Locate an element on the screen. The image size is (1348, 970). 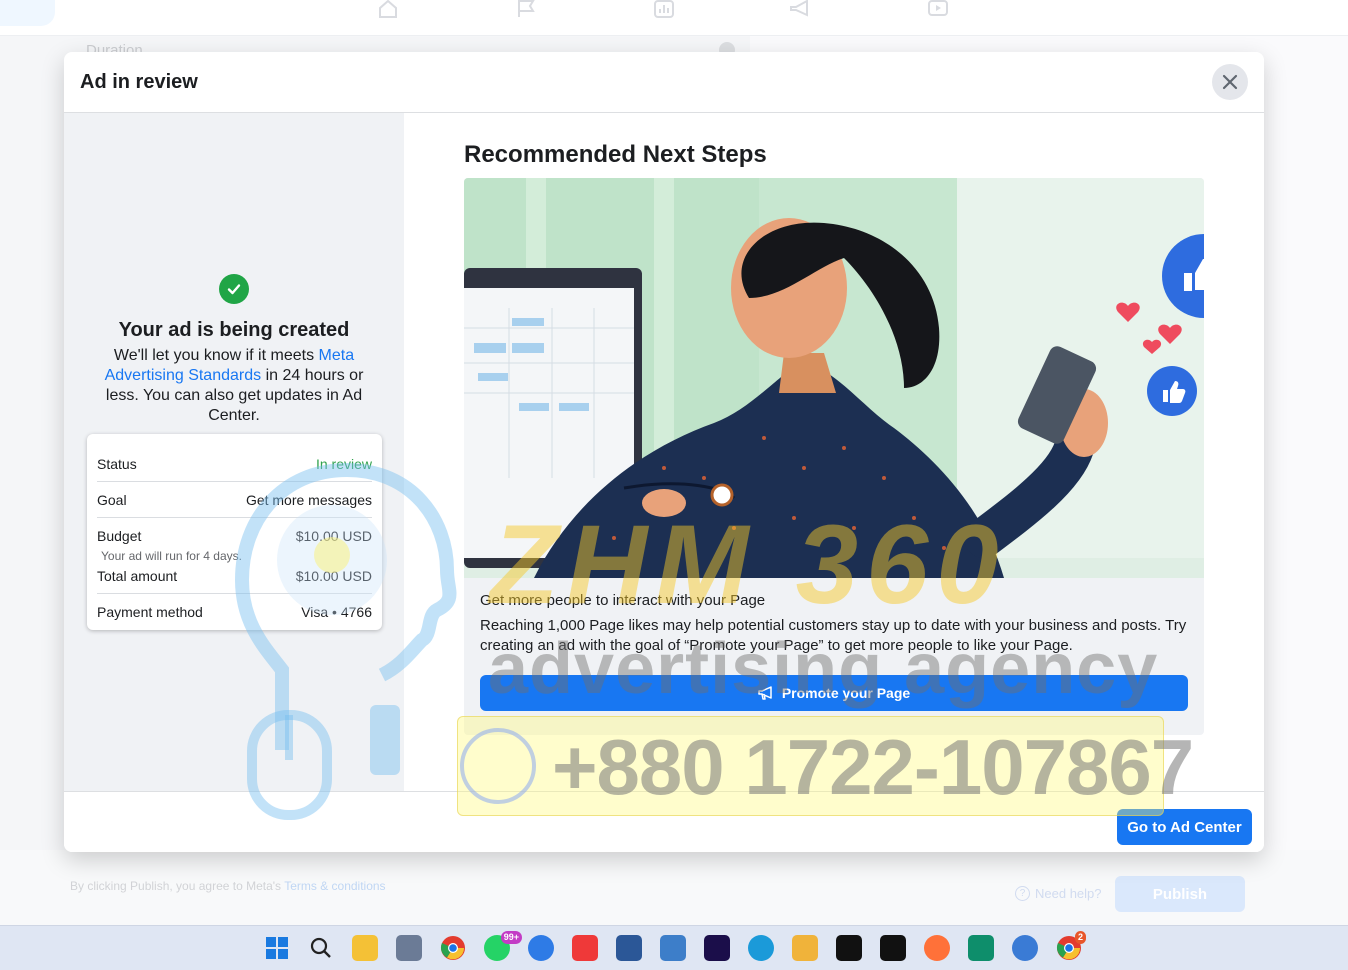
file-explorer-icon is located at coordinates (365, 948).